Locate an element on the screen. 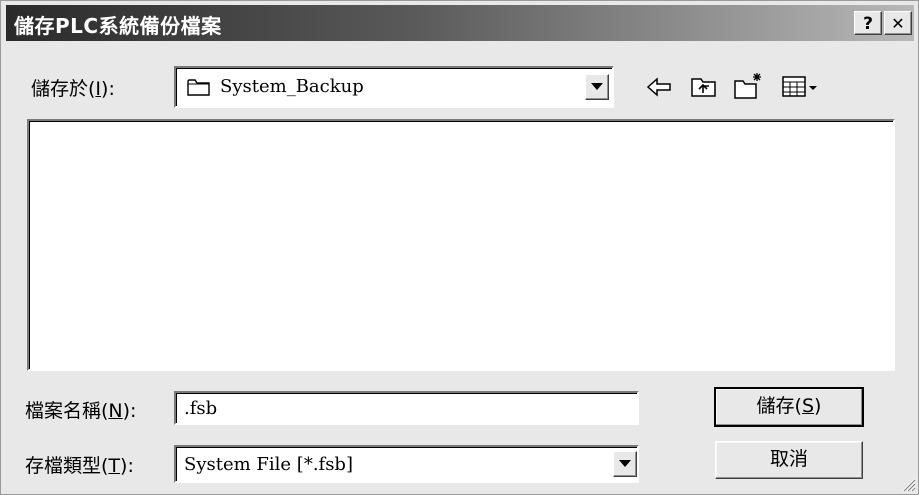 This screenshot has height=495, width=919. save-in-label: 儲存於(I): is located at coordinates (73, 89).